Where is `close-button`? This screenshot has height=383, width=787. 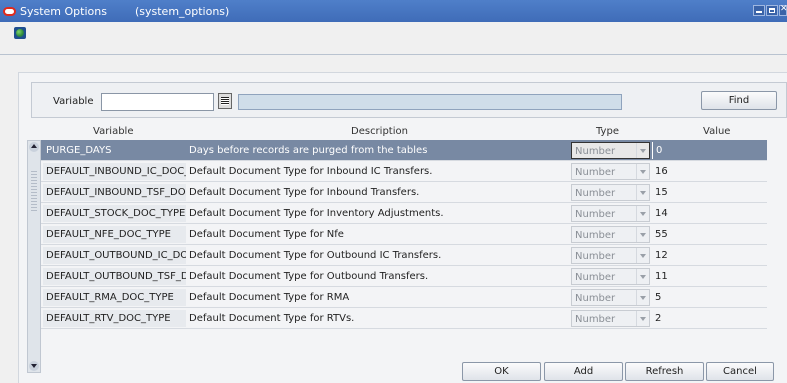
close-button is located at coordinates (783, 10).